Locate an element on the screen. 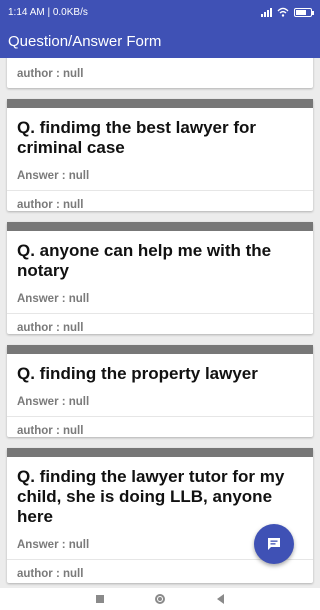 The height and width of the screenshot is (610, 320). chat-fab-button is located at coordinates (274, 544).